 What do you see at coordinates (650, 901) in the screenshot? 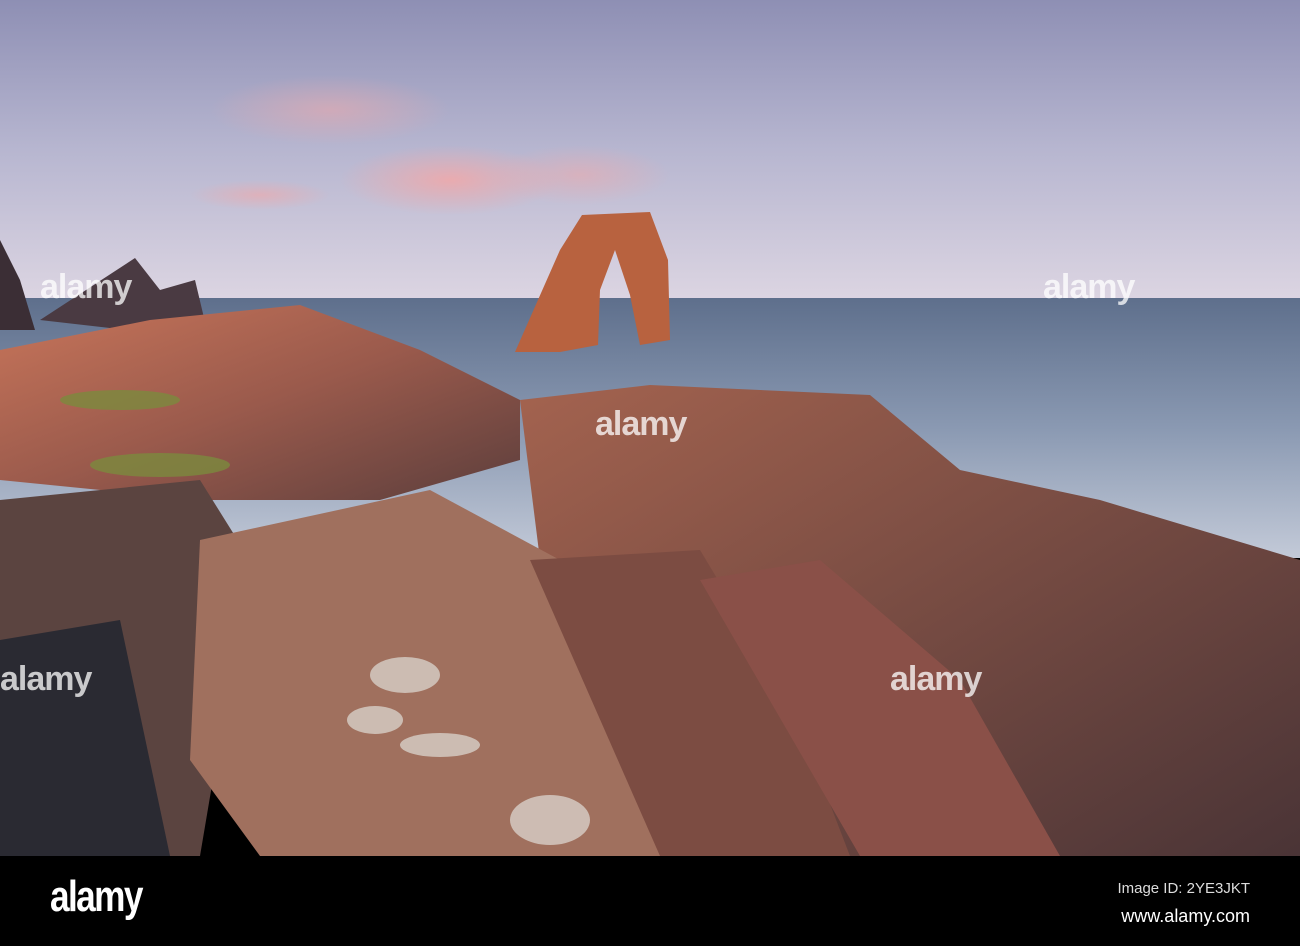
I see `footer-bar: alamy Image ID: 2YE3JKT www.alamy.com` at bounding box center [650, 901].